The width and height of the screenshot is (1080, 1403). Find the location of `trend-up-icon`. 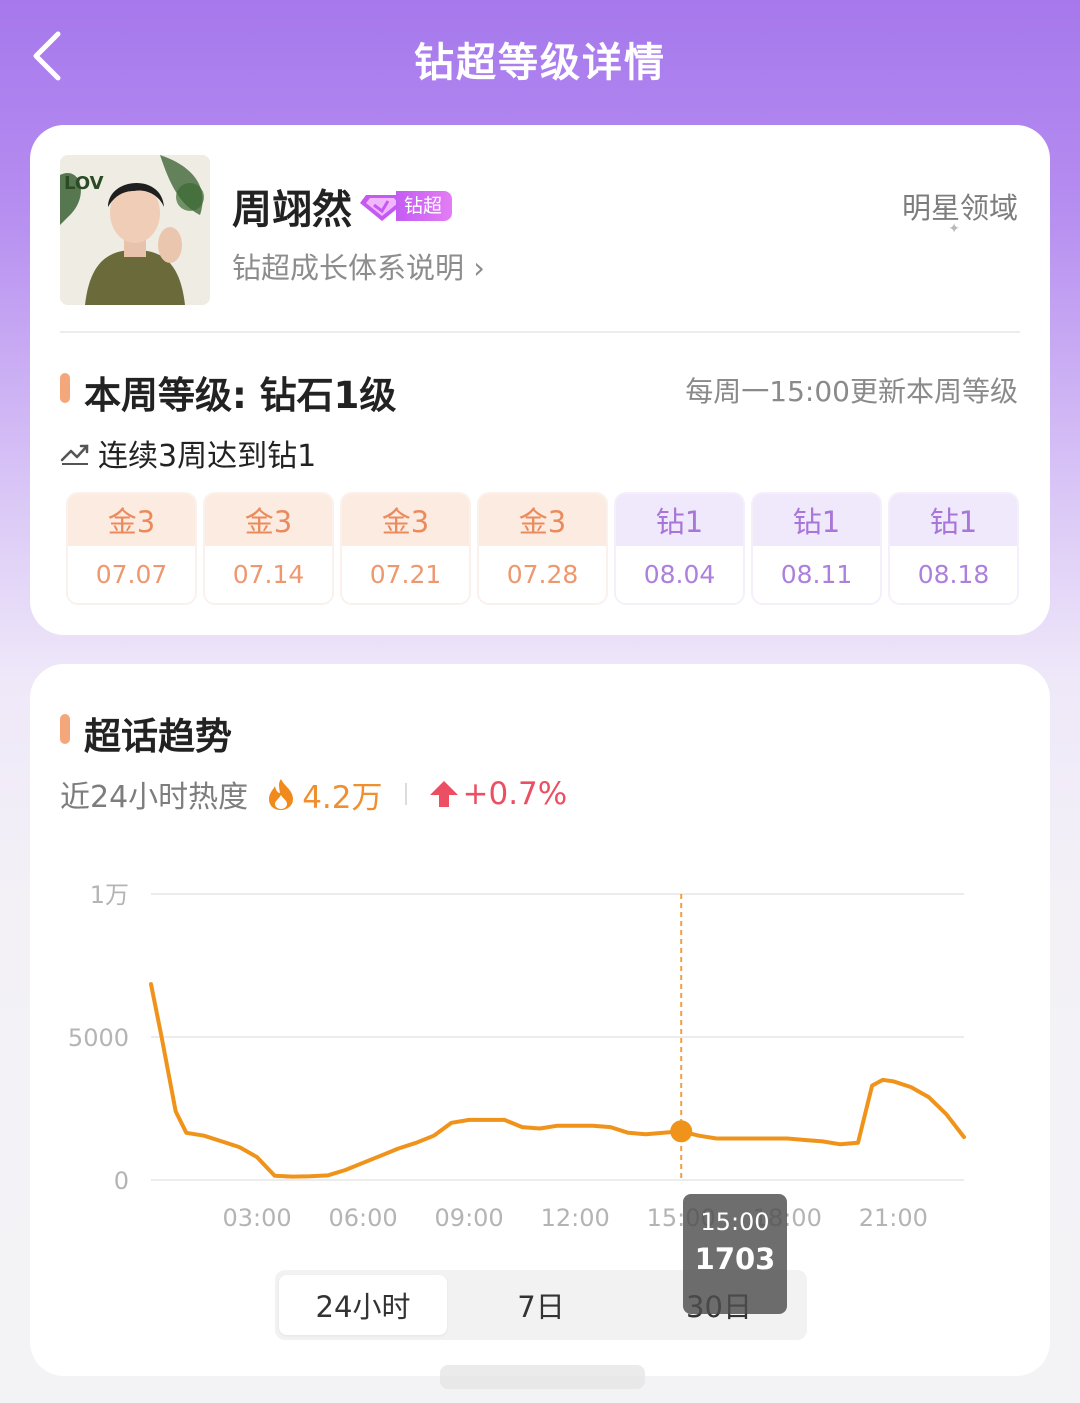

trend-up-icon is located at coordinates (74, 454).